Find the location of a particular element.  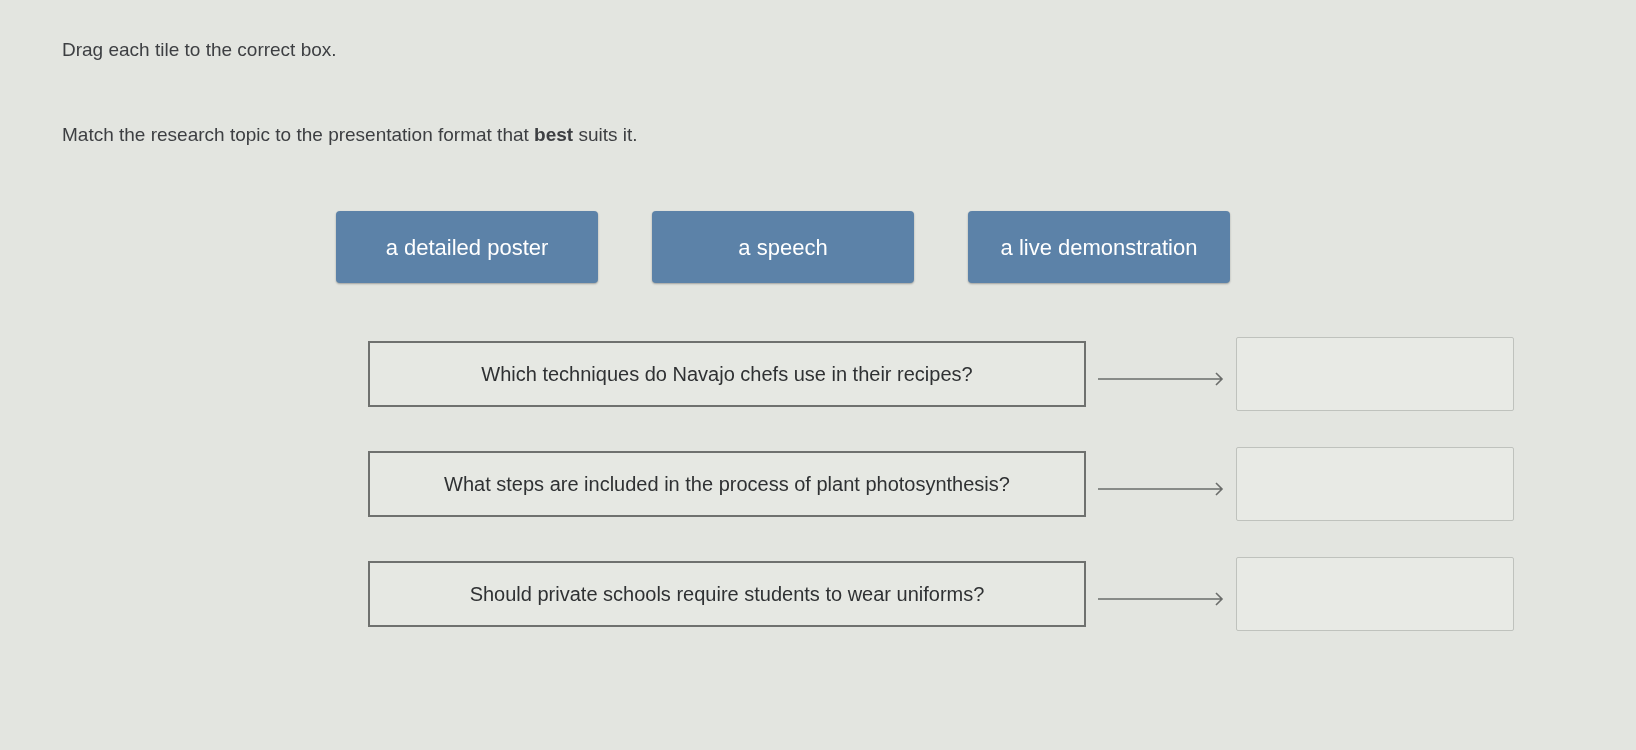

question-card: What steps are included in the process of plant photosynthesis? is located at coordinates (727, 484).